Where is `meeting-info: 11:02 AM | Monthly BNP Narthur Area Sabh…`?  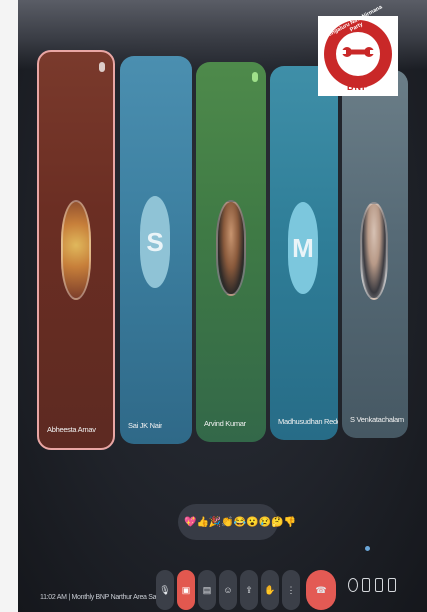
meeting-info: 11:02 AM | Monthly BNP Narthur Area Sabh… is located at coordinates (107, 597).